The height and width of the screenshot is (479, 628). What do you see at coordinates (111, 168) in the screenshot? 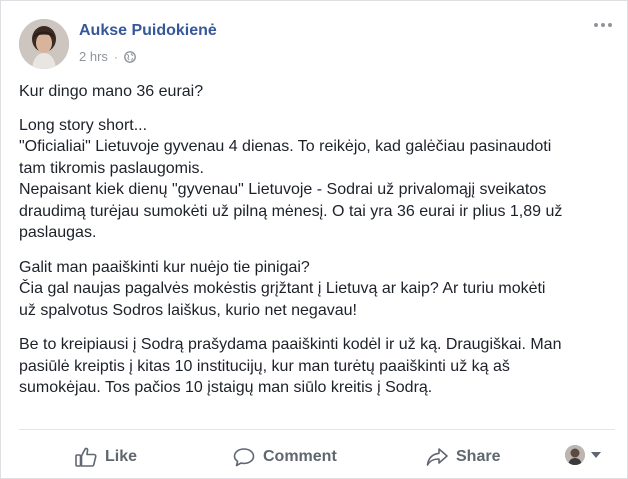
I see `post-line: tam tikromis paslaugomis.` at bounding box center [111, 168].